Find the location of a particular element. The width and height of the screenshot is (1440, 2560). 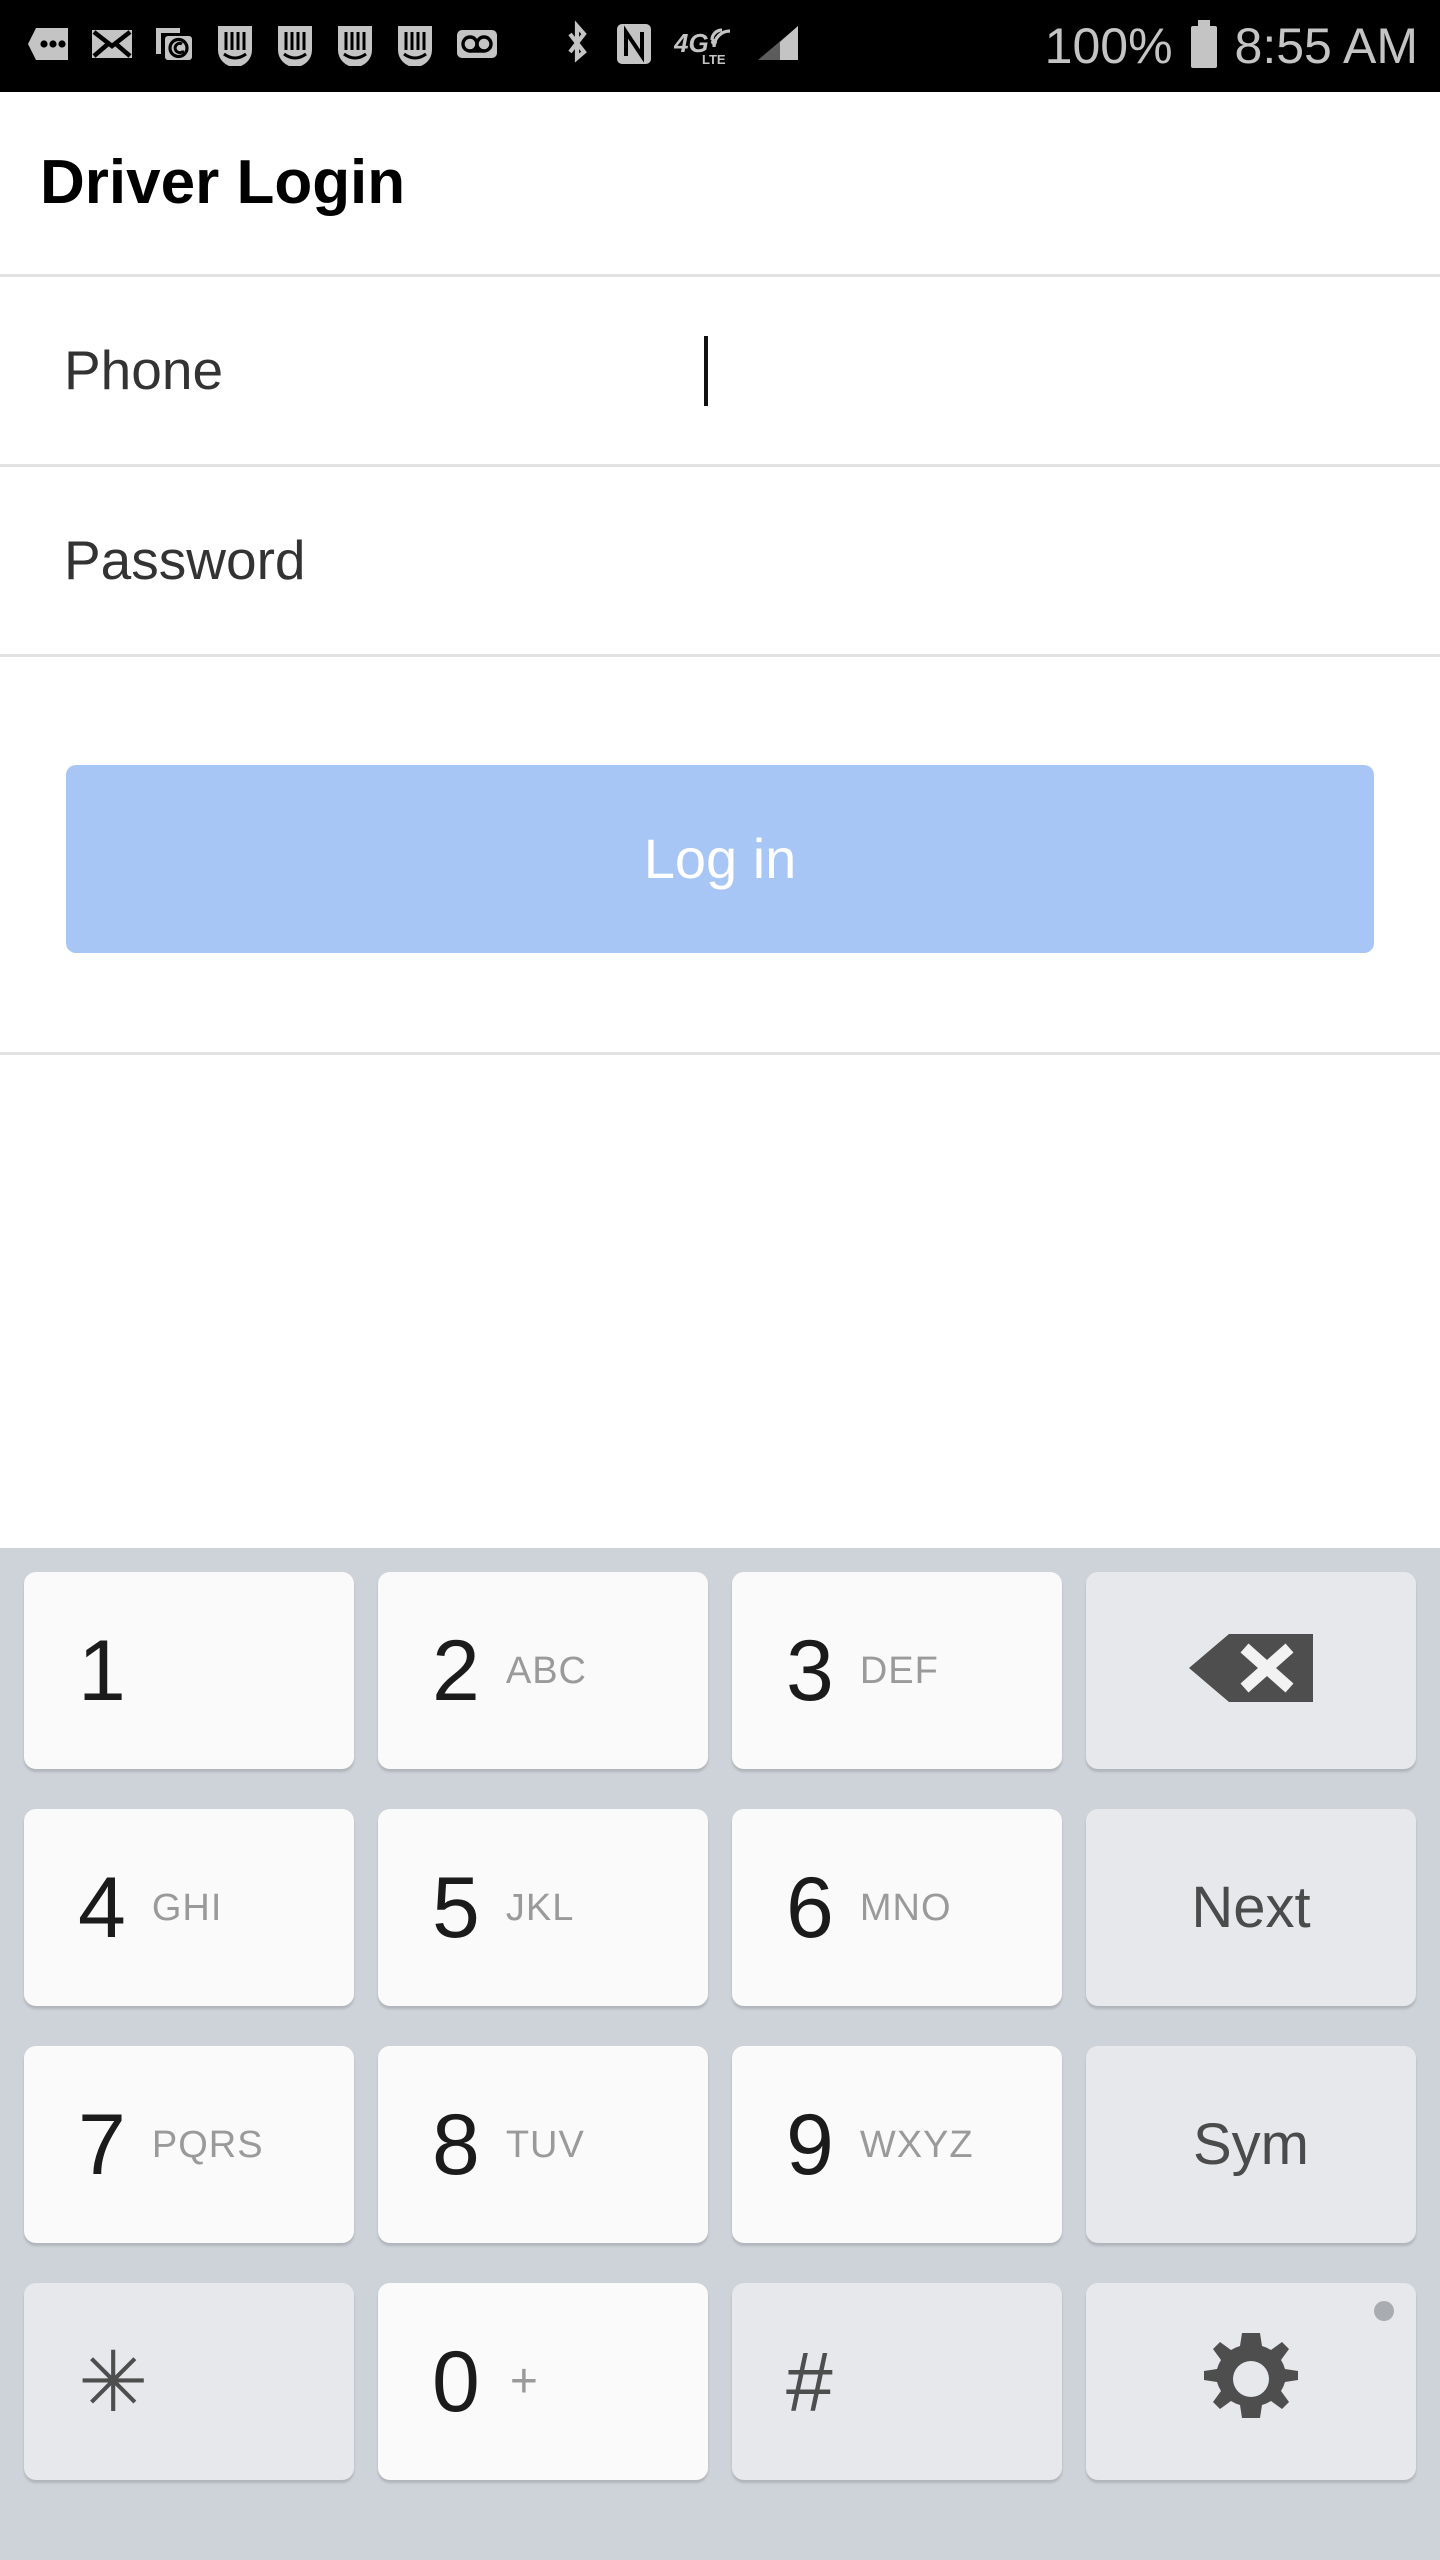

key-6: 6 MNO is located at coordinates (897, 1907).